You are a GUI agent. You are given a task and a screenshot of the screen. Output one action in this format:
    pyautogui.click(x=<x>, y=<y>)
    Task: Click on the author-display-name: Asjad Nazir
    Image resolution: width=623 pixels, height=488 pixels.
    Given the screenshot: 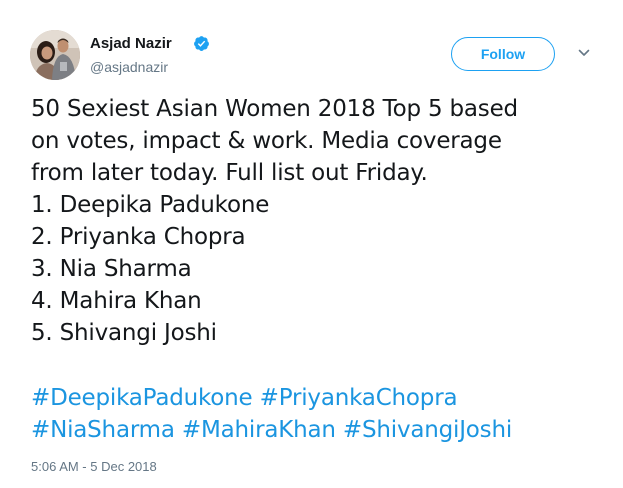 What is the action you would take?
    pyautogui.click(x=131, y=43)
    